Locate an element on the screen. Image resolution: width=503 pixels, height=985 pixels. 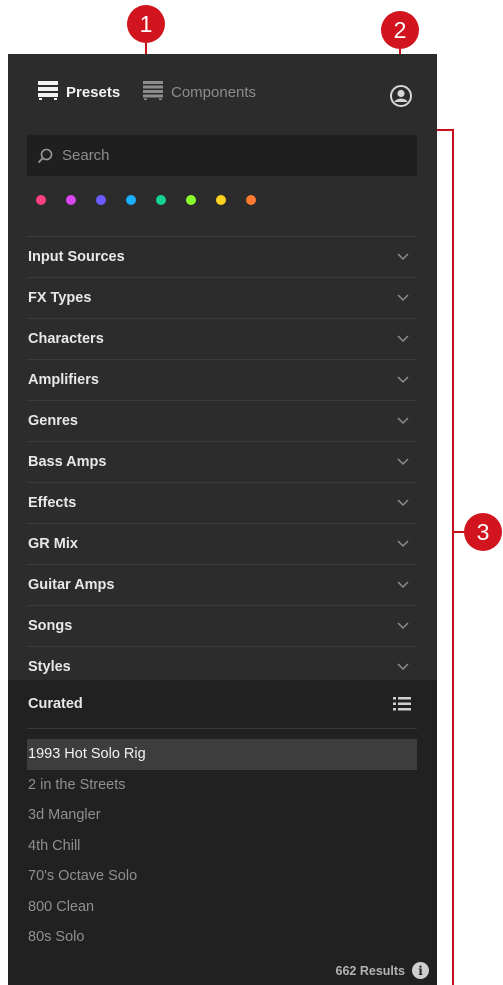
filter-label: Songs is located at coordinates (50, 626).